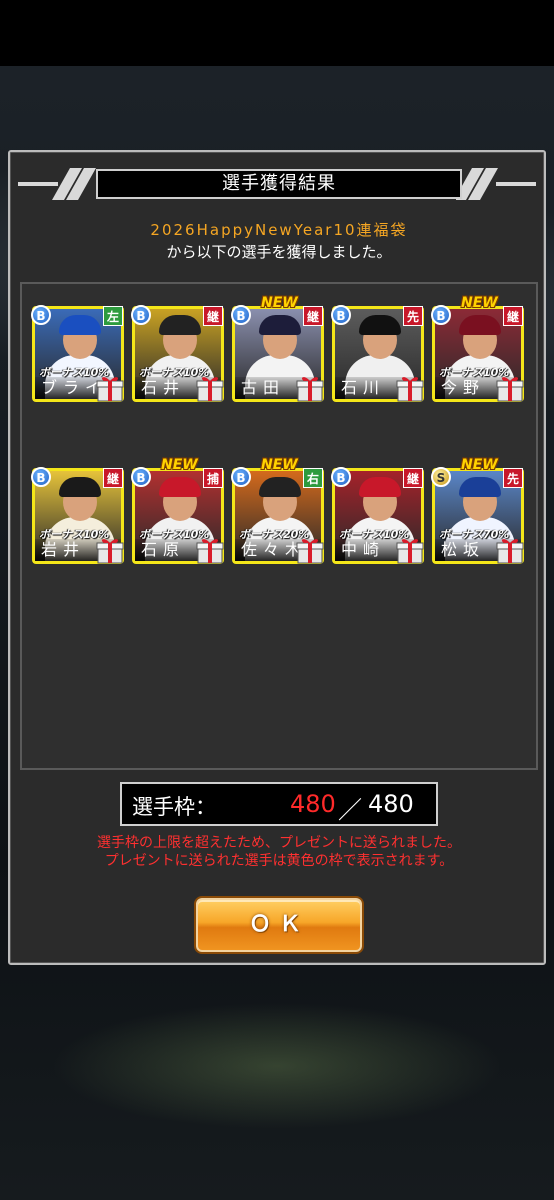  I want to click on player-card: B 右 NEW ボーナス20% 佐々木, so click(277, 510).